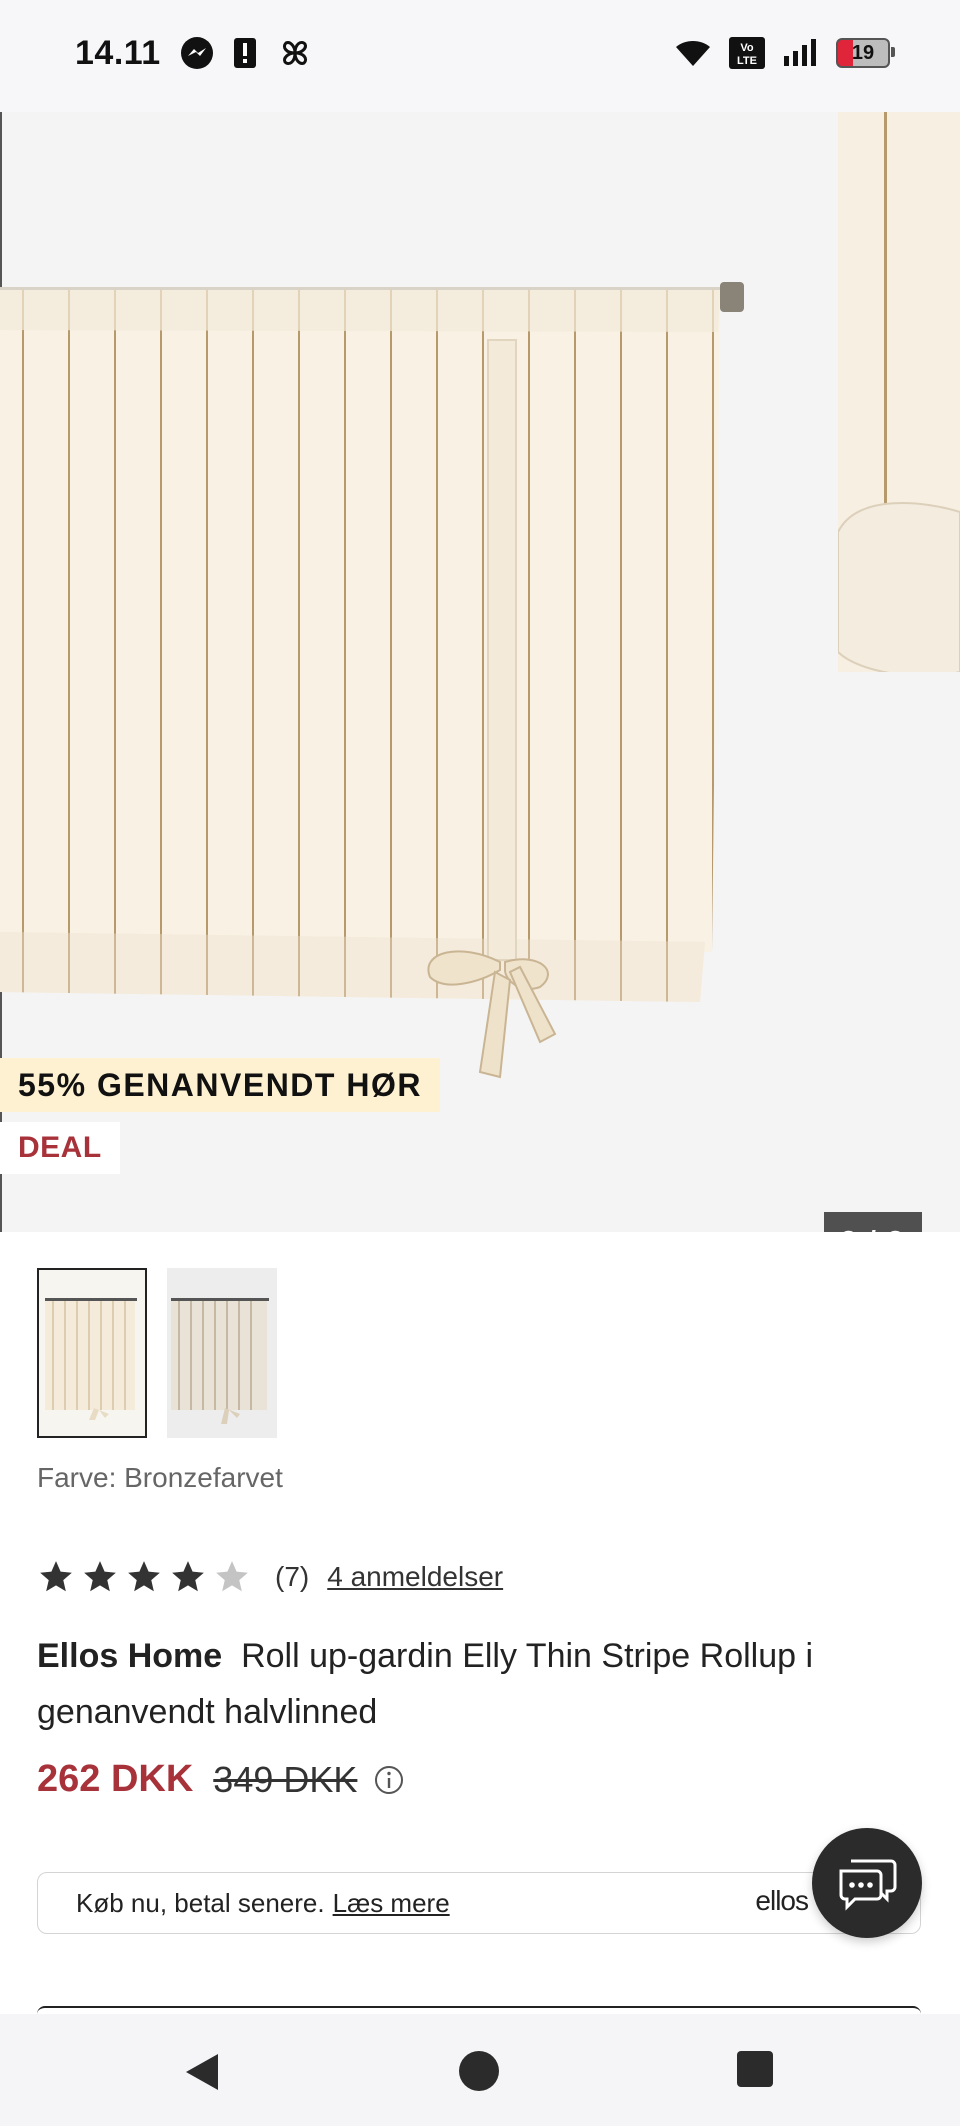 The width and height of the screenshot is (960, 2126). I want to click on ellos-logo: ellos, so click(782, 1900).